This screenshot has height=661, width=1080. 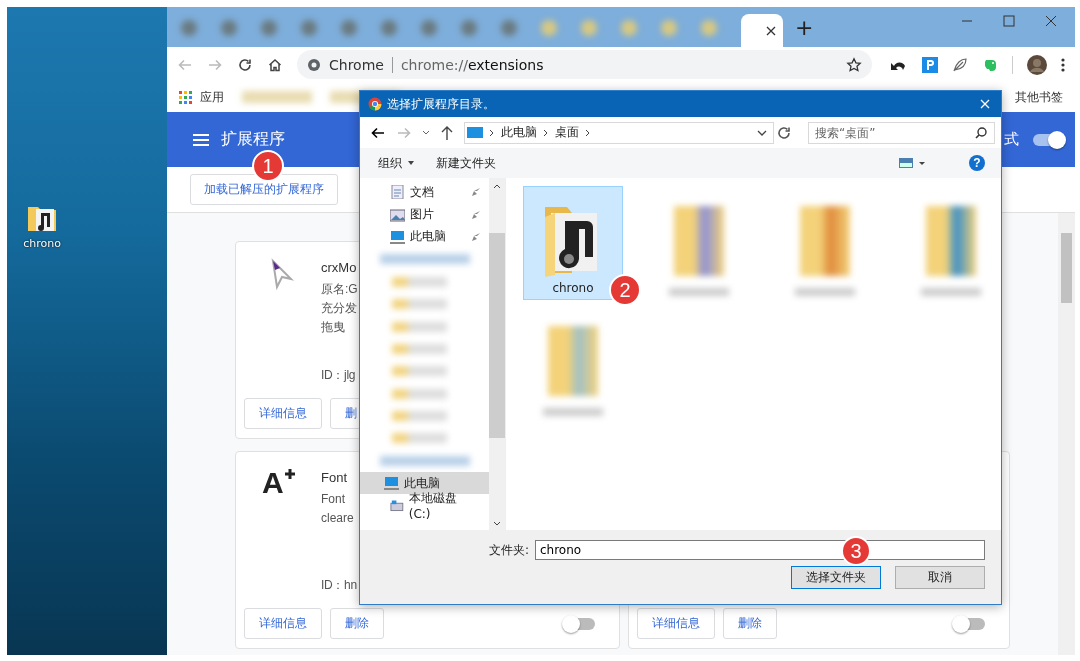 What do you see at coordinates (339, 585) in the screenshot?
I see `extension-id: ID：hn` at bounding box center [339, 585].